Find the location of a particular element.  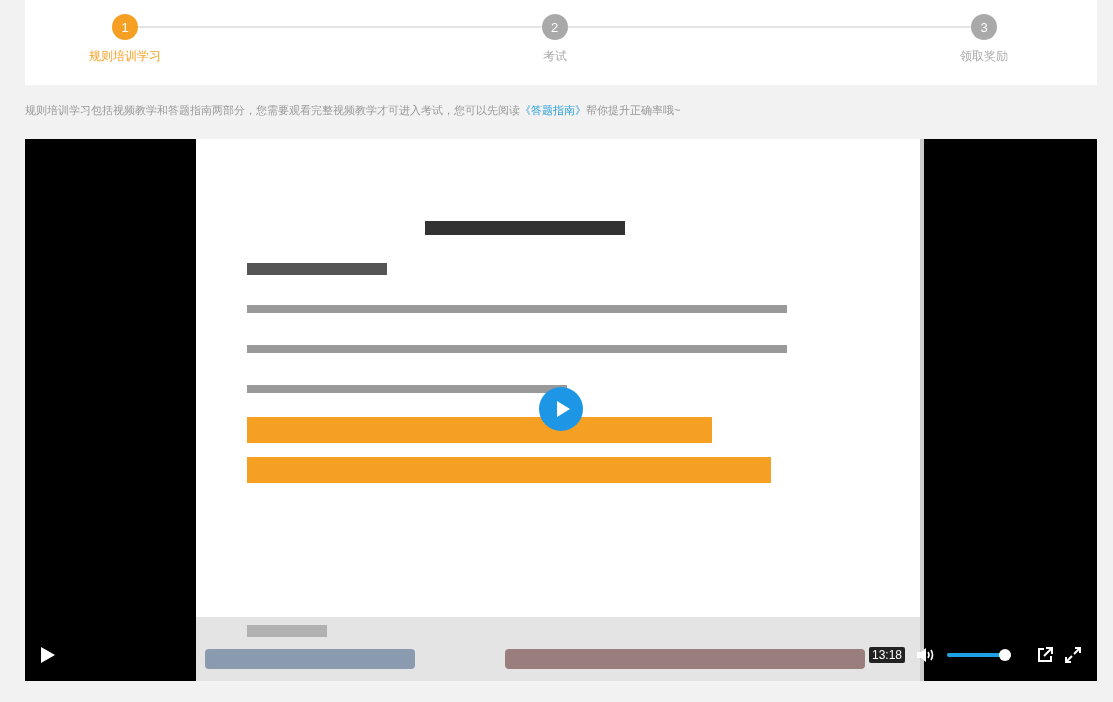

guide-link: 《答题指南》 is located at coordinates (553, 110).